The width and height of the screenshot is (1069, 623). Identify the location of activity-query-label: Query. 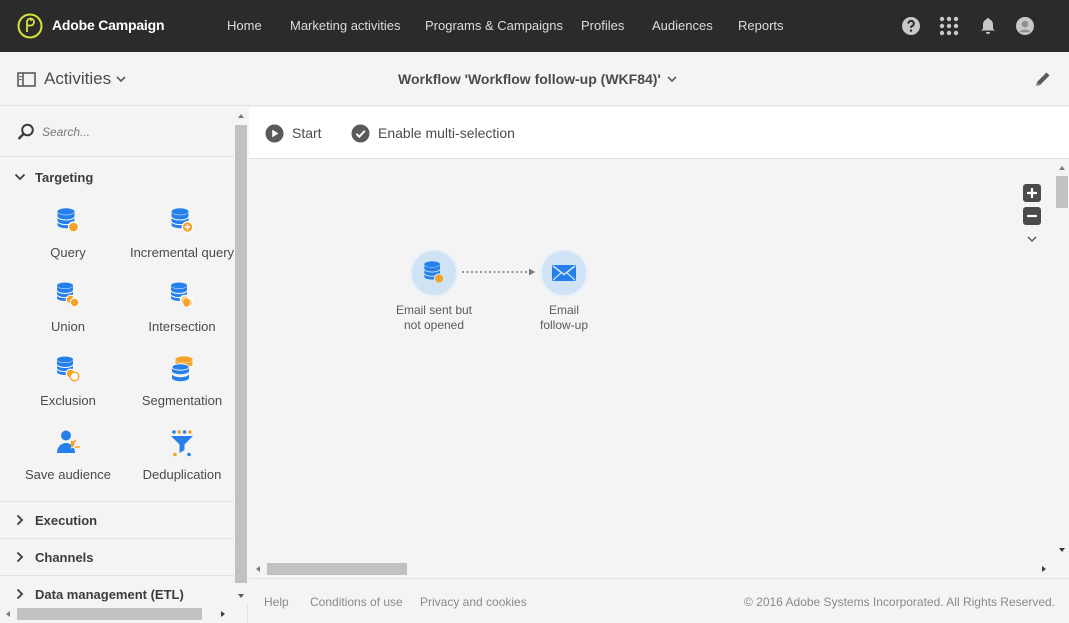
(68, 252).